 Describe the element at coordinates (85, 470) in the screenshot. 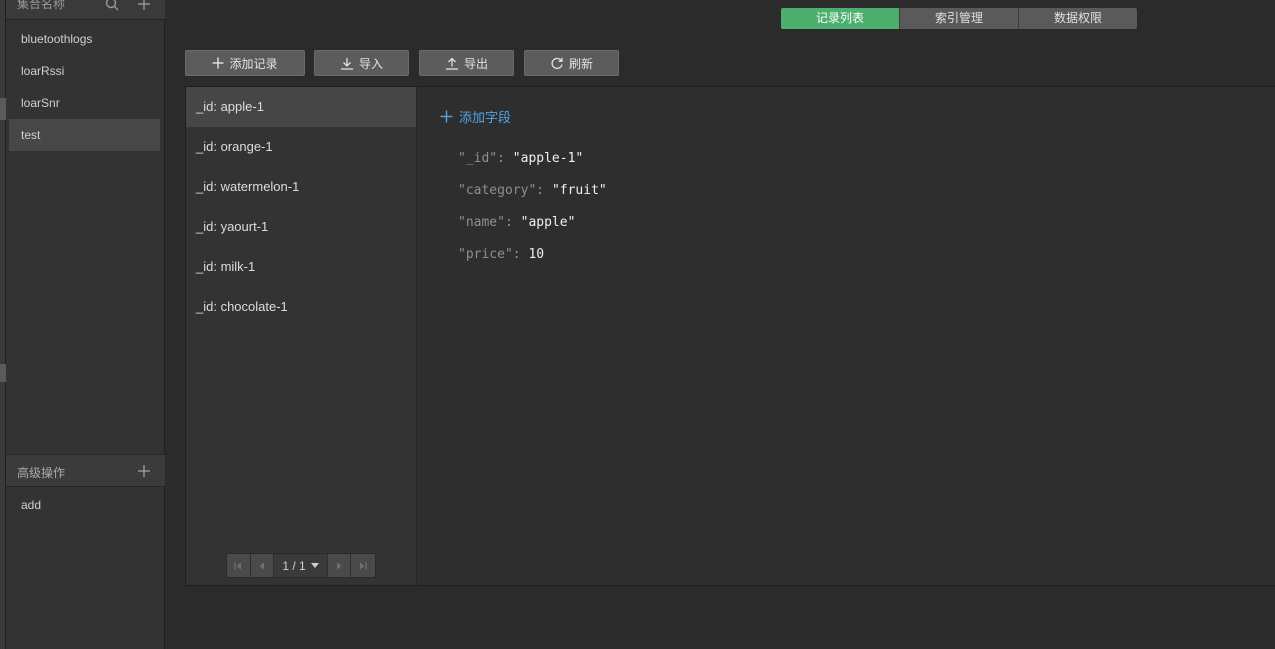

I see `advanced-ops-header: 高级操作` at that location.